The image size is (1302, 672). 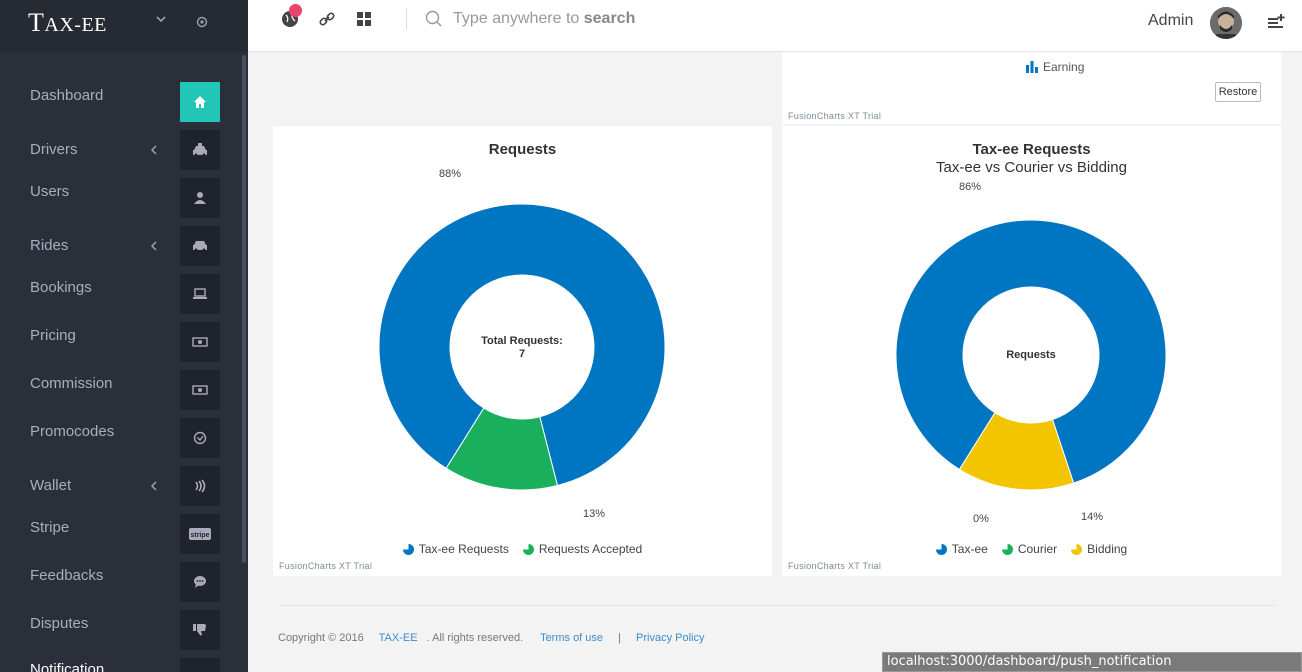 I want to click on chart-legend: Tax-ee Requests Requests Accepted, so click(x=522, y=549).